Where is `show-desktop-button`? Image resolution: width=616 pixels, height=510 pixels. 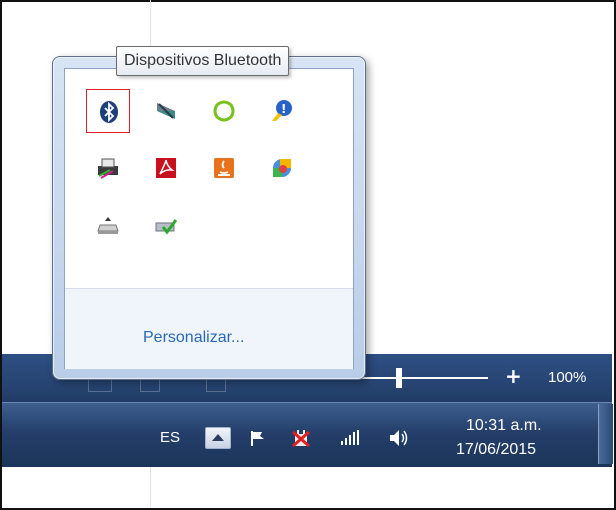
show-desktop-button is located at coordinates (605, 434).